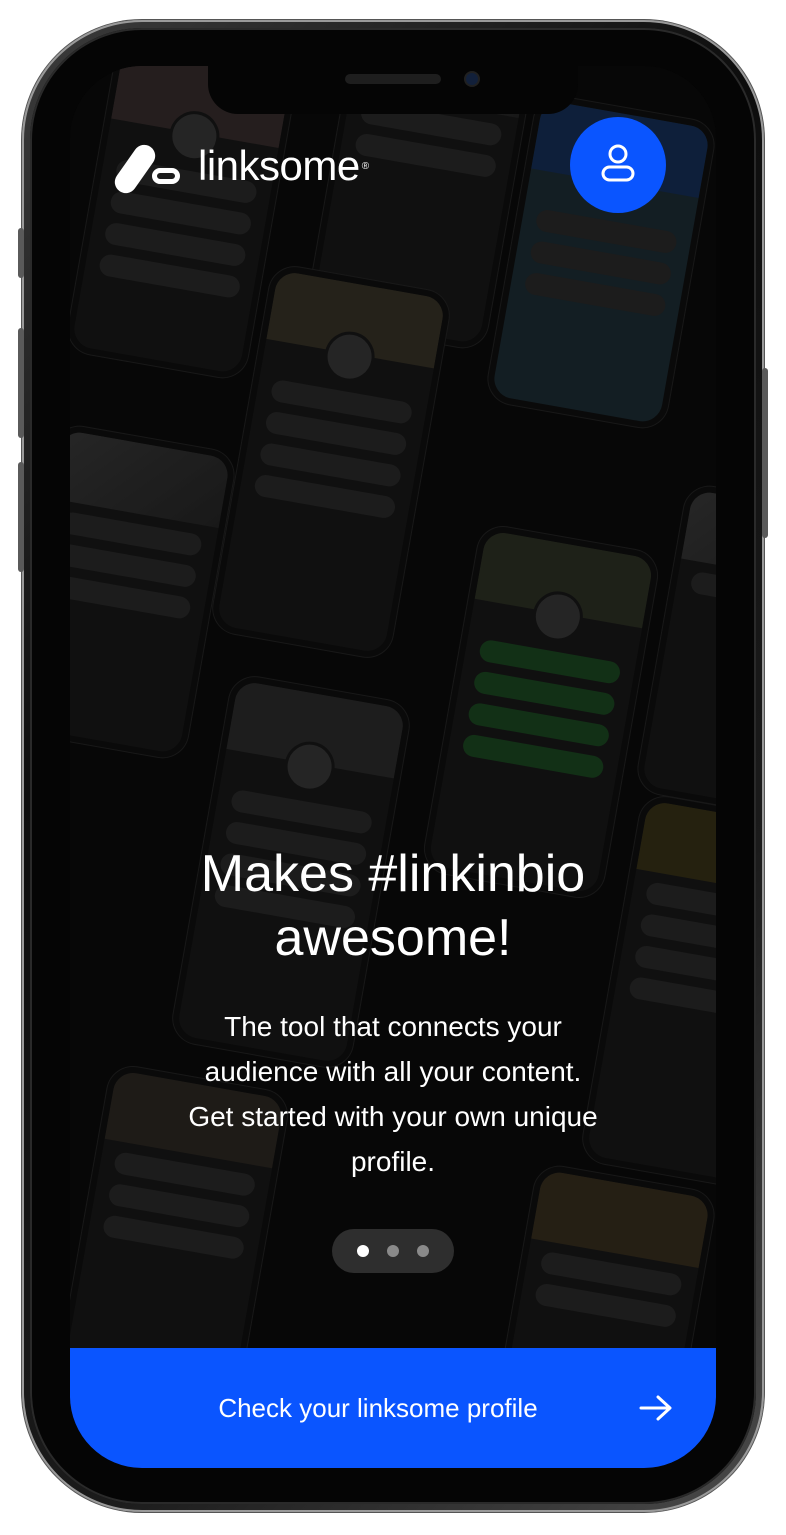  Describe the element at coordinates (378, 1407) in the screenshot. I see `cta-label: Check your linksome profile` at that location.